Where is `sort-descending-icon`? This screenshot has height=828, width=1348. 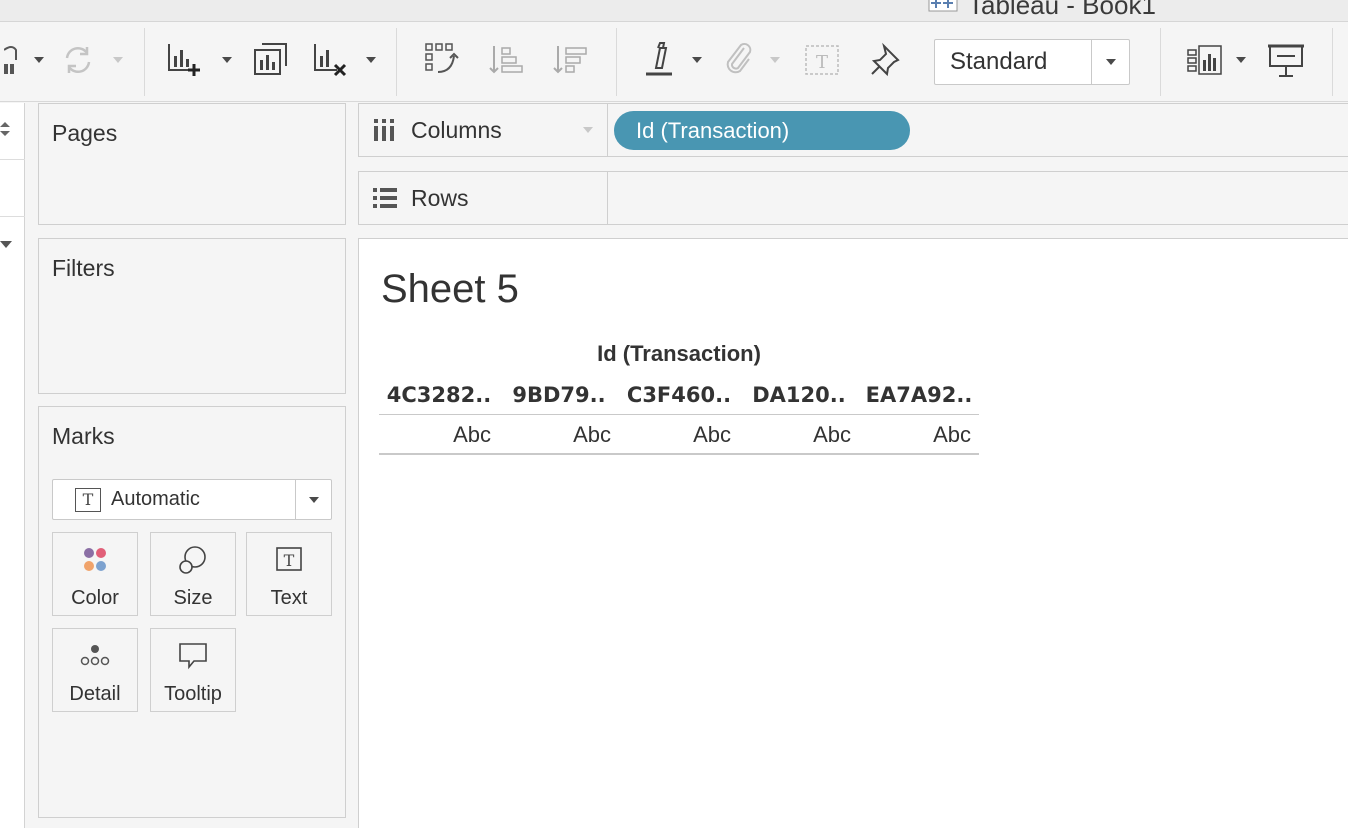 sort-descending-icon is located at coordinates (570, 60).